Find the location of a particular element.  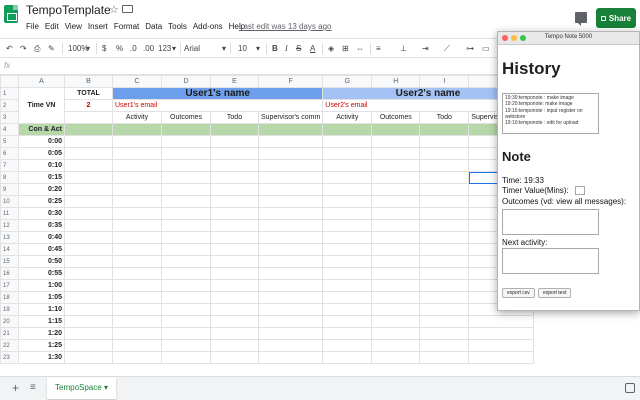

time-cell: 0:05 is located at coordinates (41, 153).